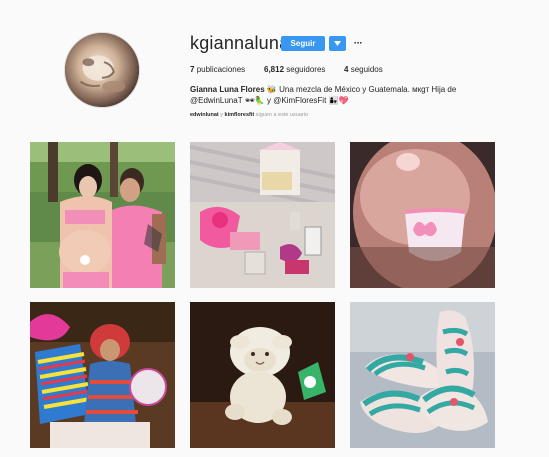 Image resolution: width=549 pixels, height=457 pixels. I want to click on followed-by-and: y, so click(222, 115).